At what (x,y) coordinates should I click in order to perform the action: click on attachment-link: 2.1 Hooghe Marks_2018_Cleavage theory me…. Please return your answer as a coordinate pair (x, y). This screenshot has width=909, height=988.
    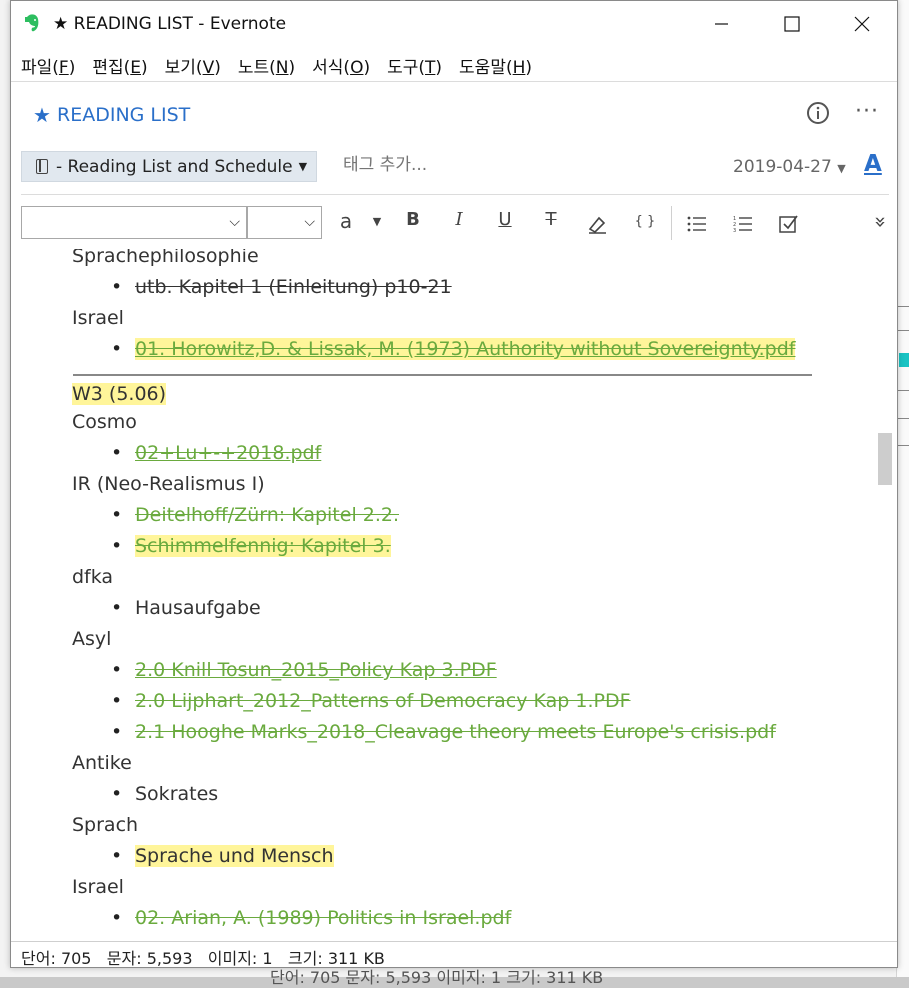
    Looking at the image, I should click on (455, 732).